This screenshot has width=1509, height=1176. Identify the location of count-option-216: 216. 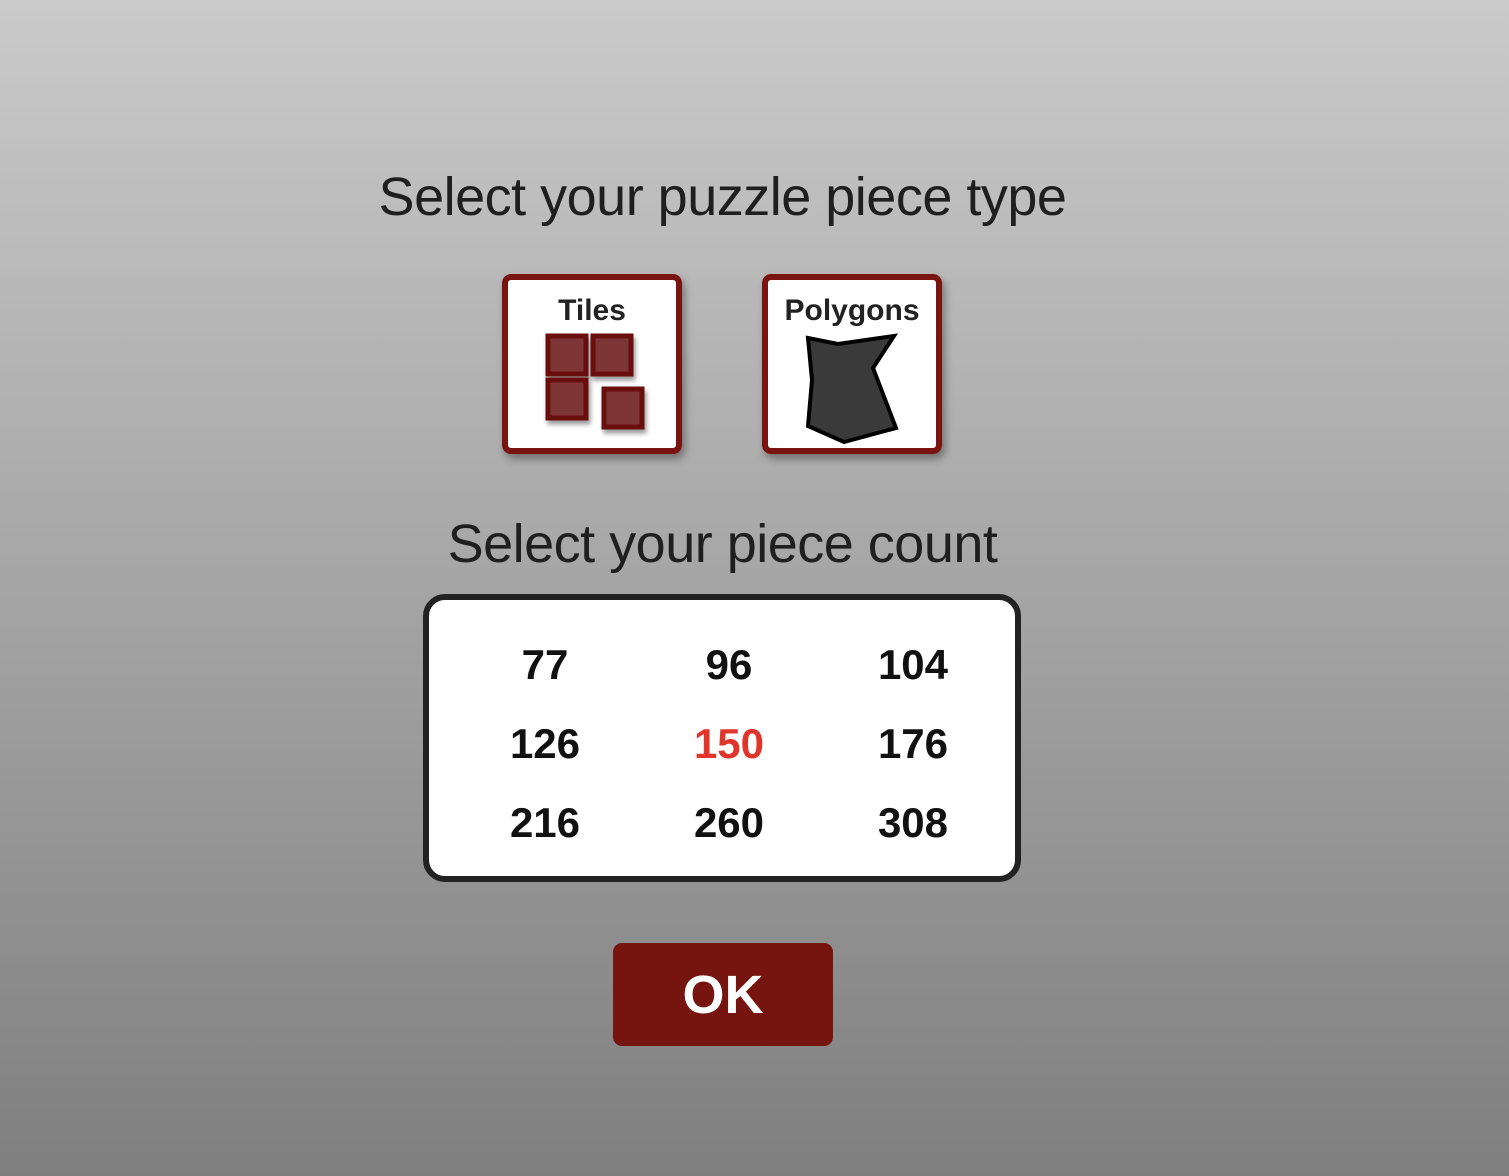
(545, 827).